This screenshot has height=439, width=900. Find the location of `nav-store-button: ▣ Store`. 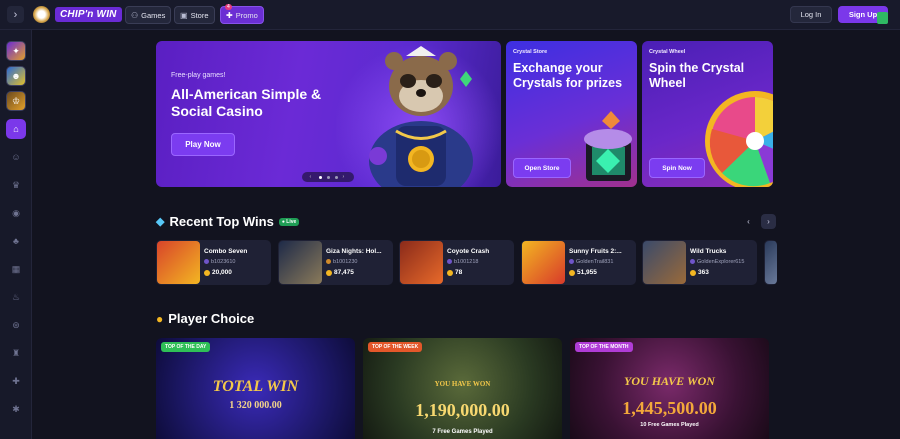

nav-store-button: ▣ Store is located at coordinates (194, 15).